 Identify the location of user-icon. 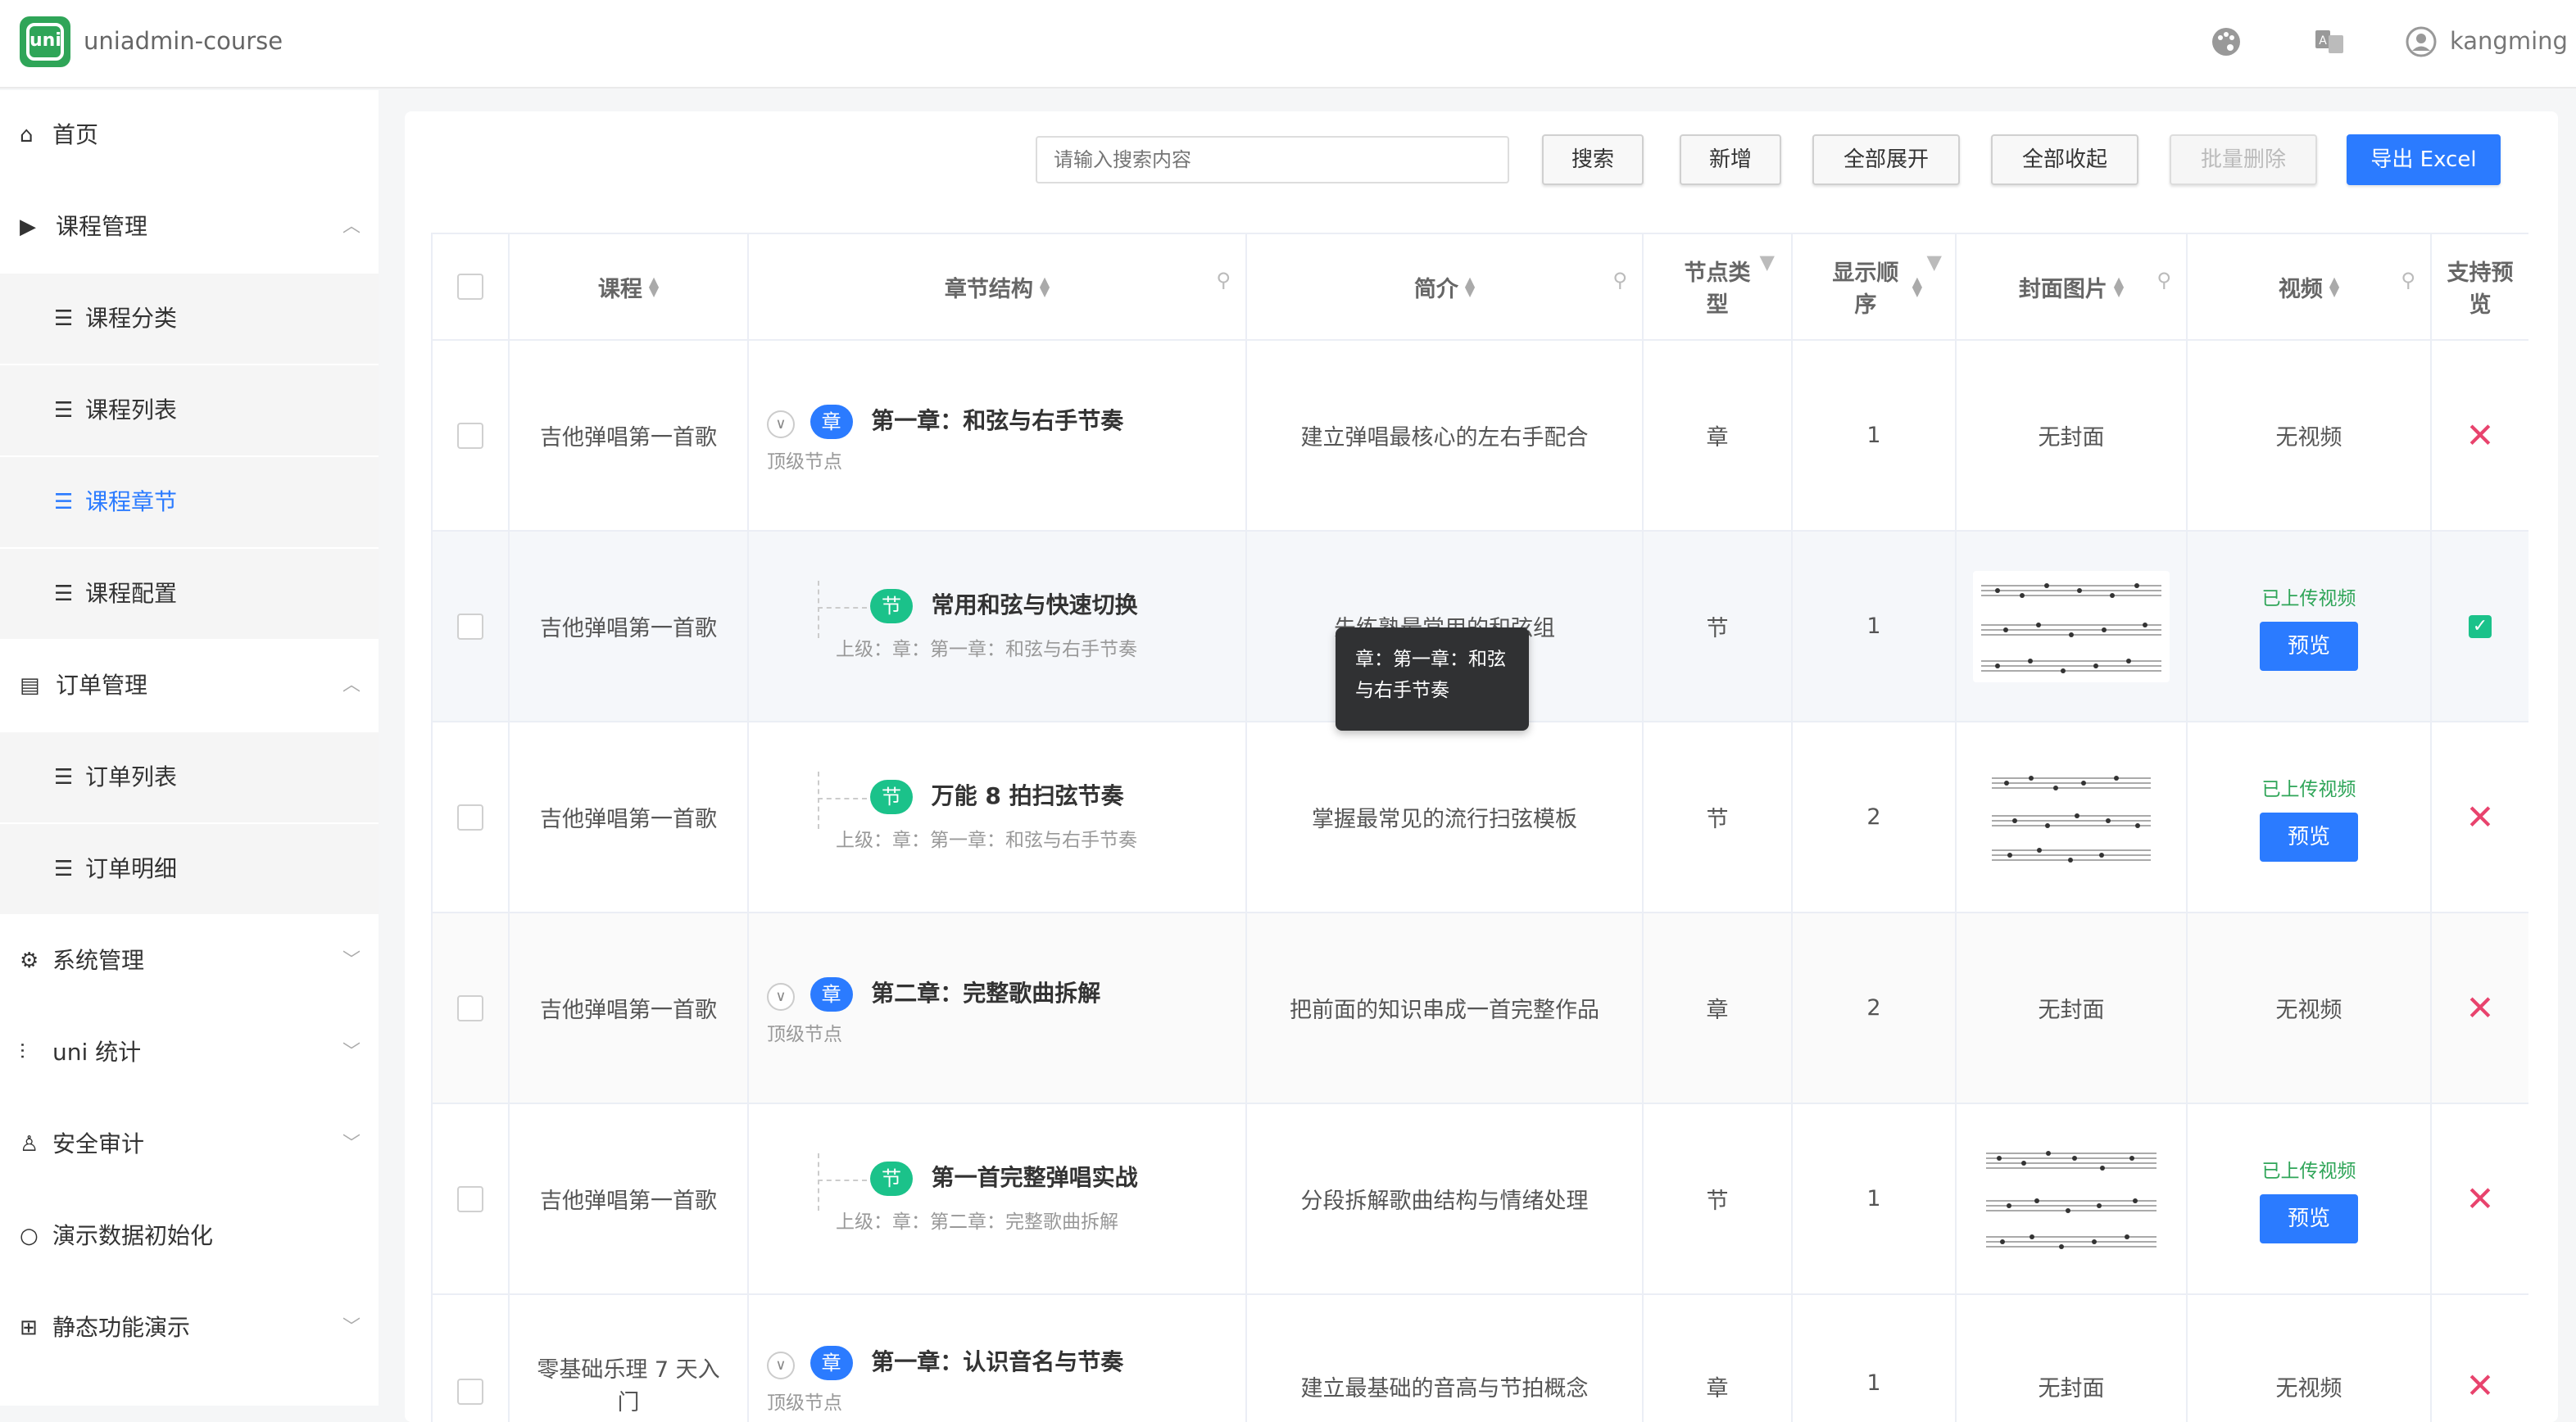
(2421, 41).